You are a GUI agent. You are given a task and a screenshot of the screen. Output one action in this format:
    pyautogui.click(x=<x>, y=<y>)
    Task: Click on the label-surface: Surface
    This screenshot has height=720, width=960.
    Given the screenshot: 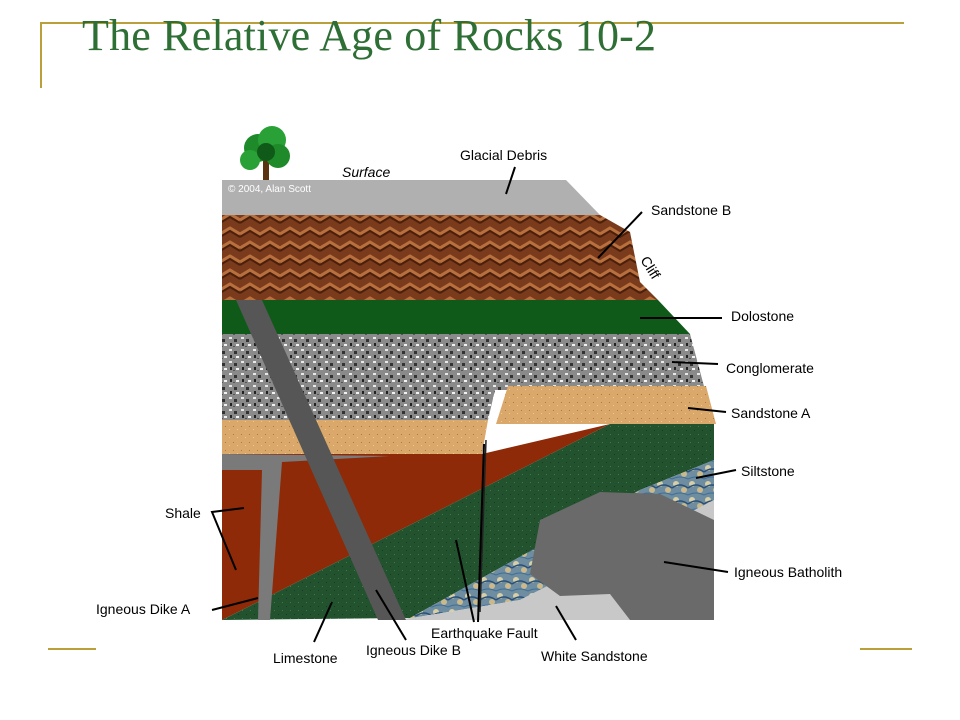 What is the action you would take?
    pyautogui.click(x=366, y=172)
    